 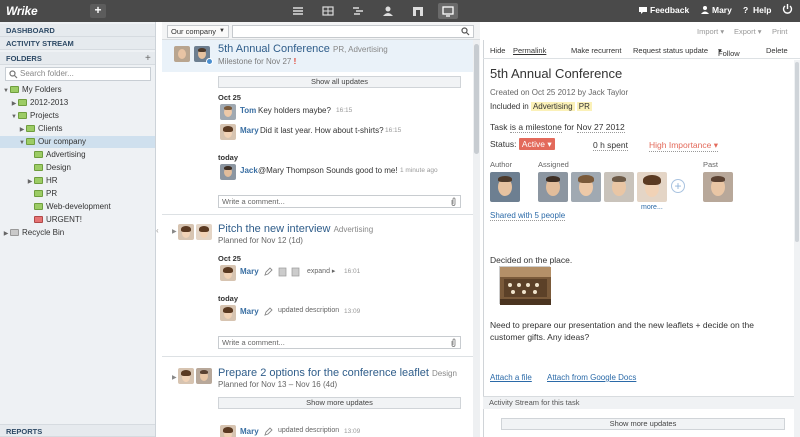 What do you see at coordinates (797, 248) in the screenshot?
I see `detail-scrollbar` at bounding box center [797, 248].